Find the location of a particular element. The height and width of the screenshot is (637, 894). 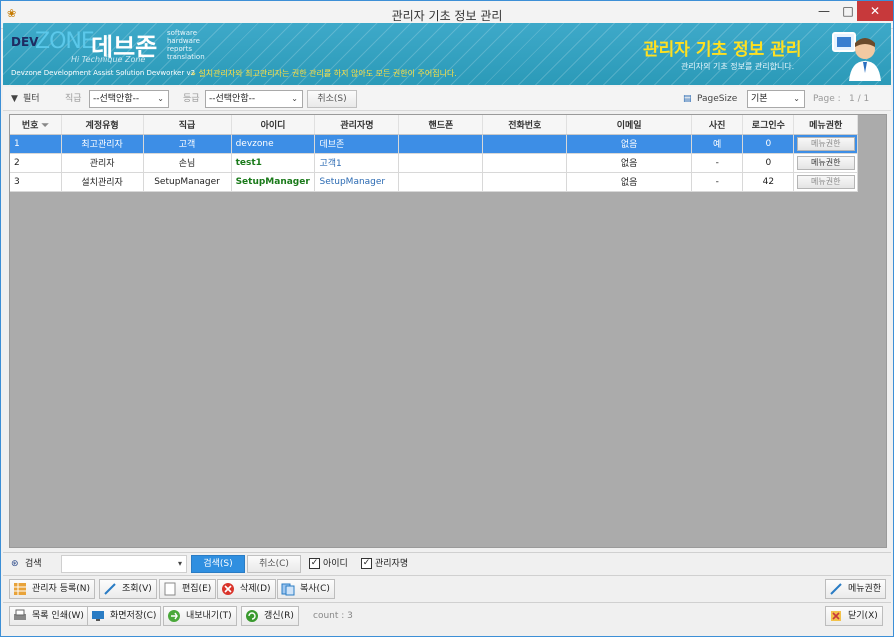

add-grid-icon is located at coordinates (20, 589).